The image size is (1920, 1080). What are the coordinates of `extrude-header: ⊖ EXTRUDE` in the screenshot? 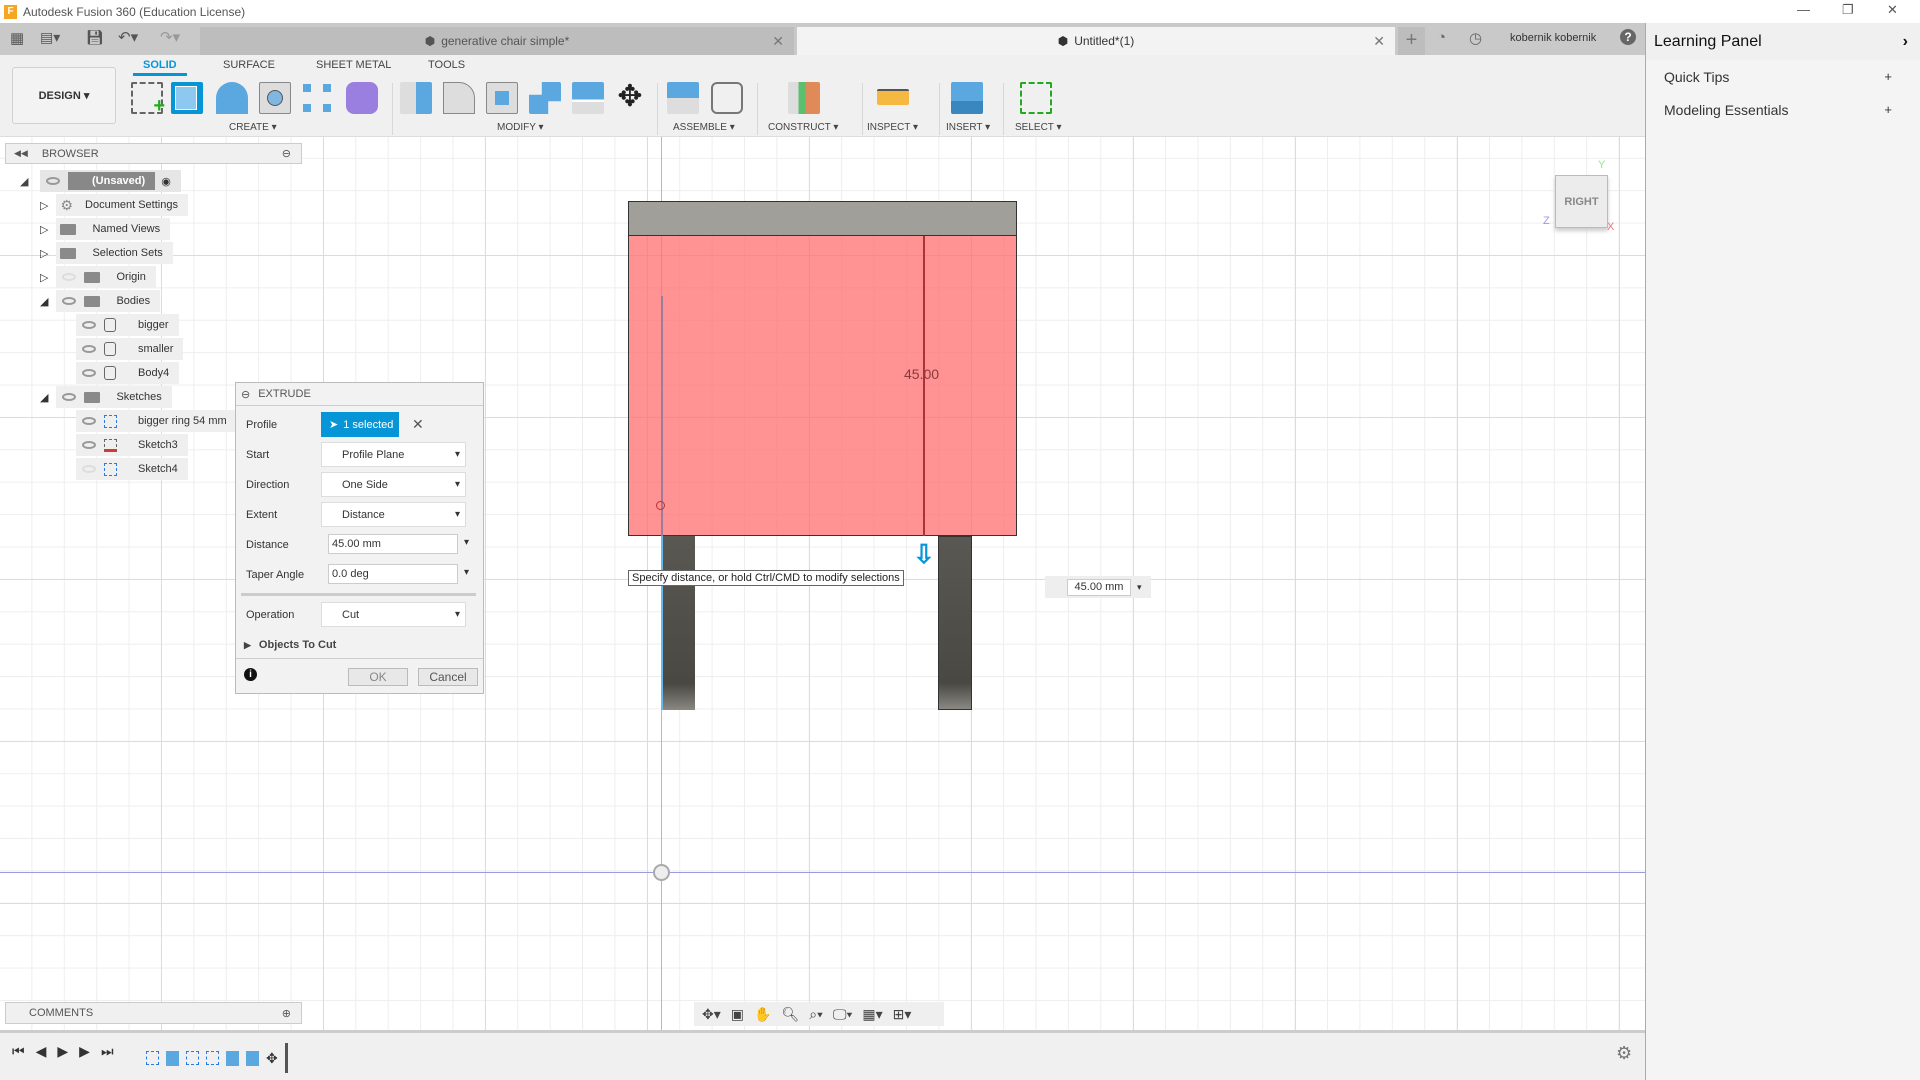 It's located at (359, 394).